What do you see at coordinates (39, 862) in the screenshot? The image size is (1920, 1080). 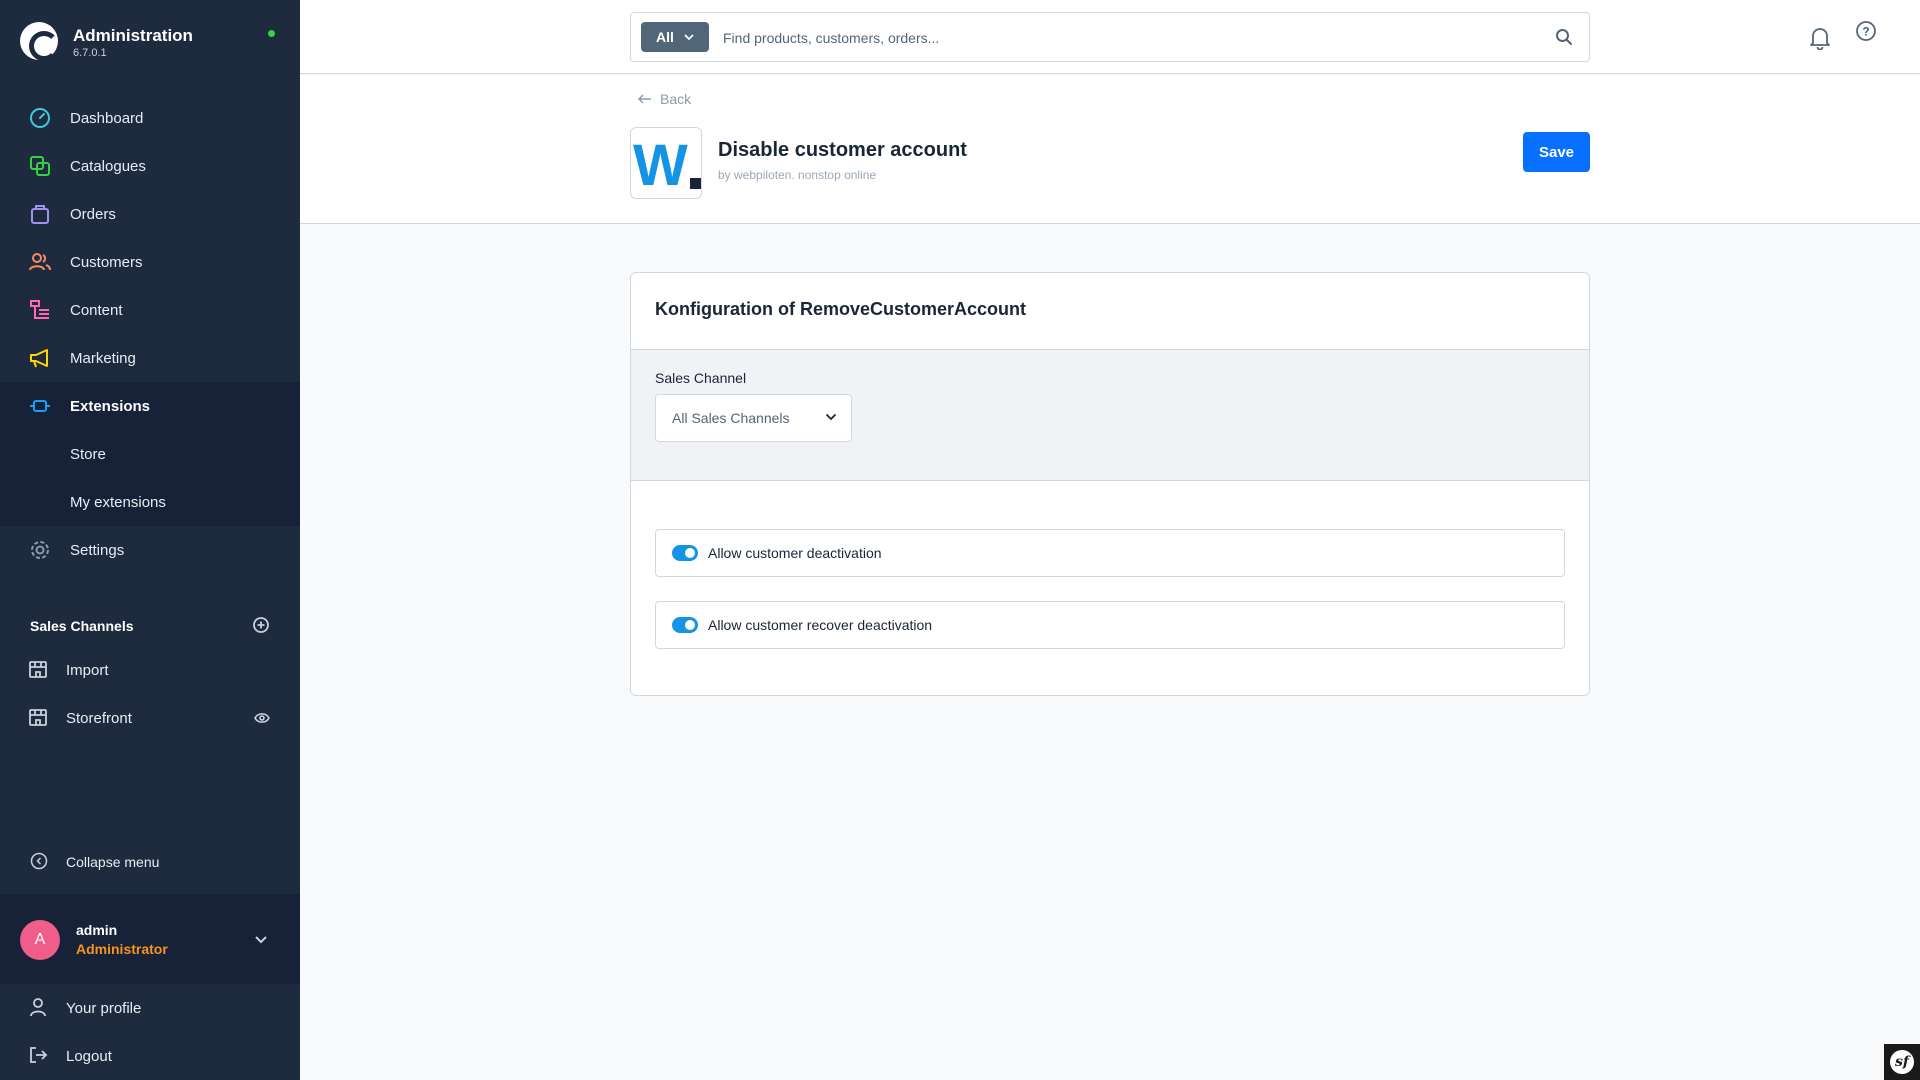 I see `chevron-left-circle-icon` at bounding box center [39, 862].